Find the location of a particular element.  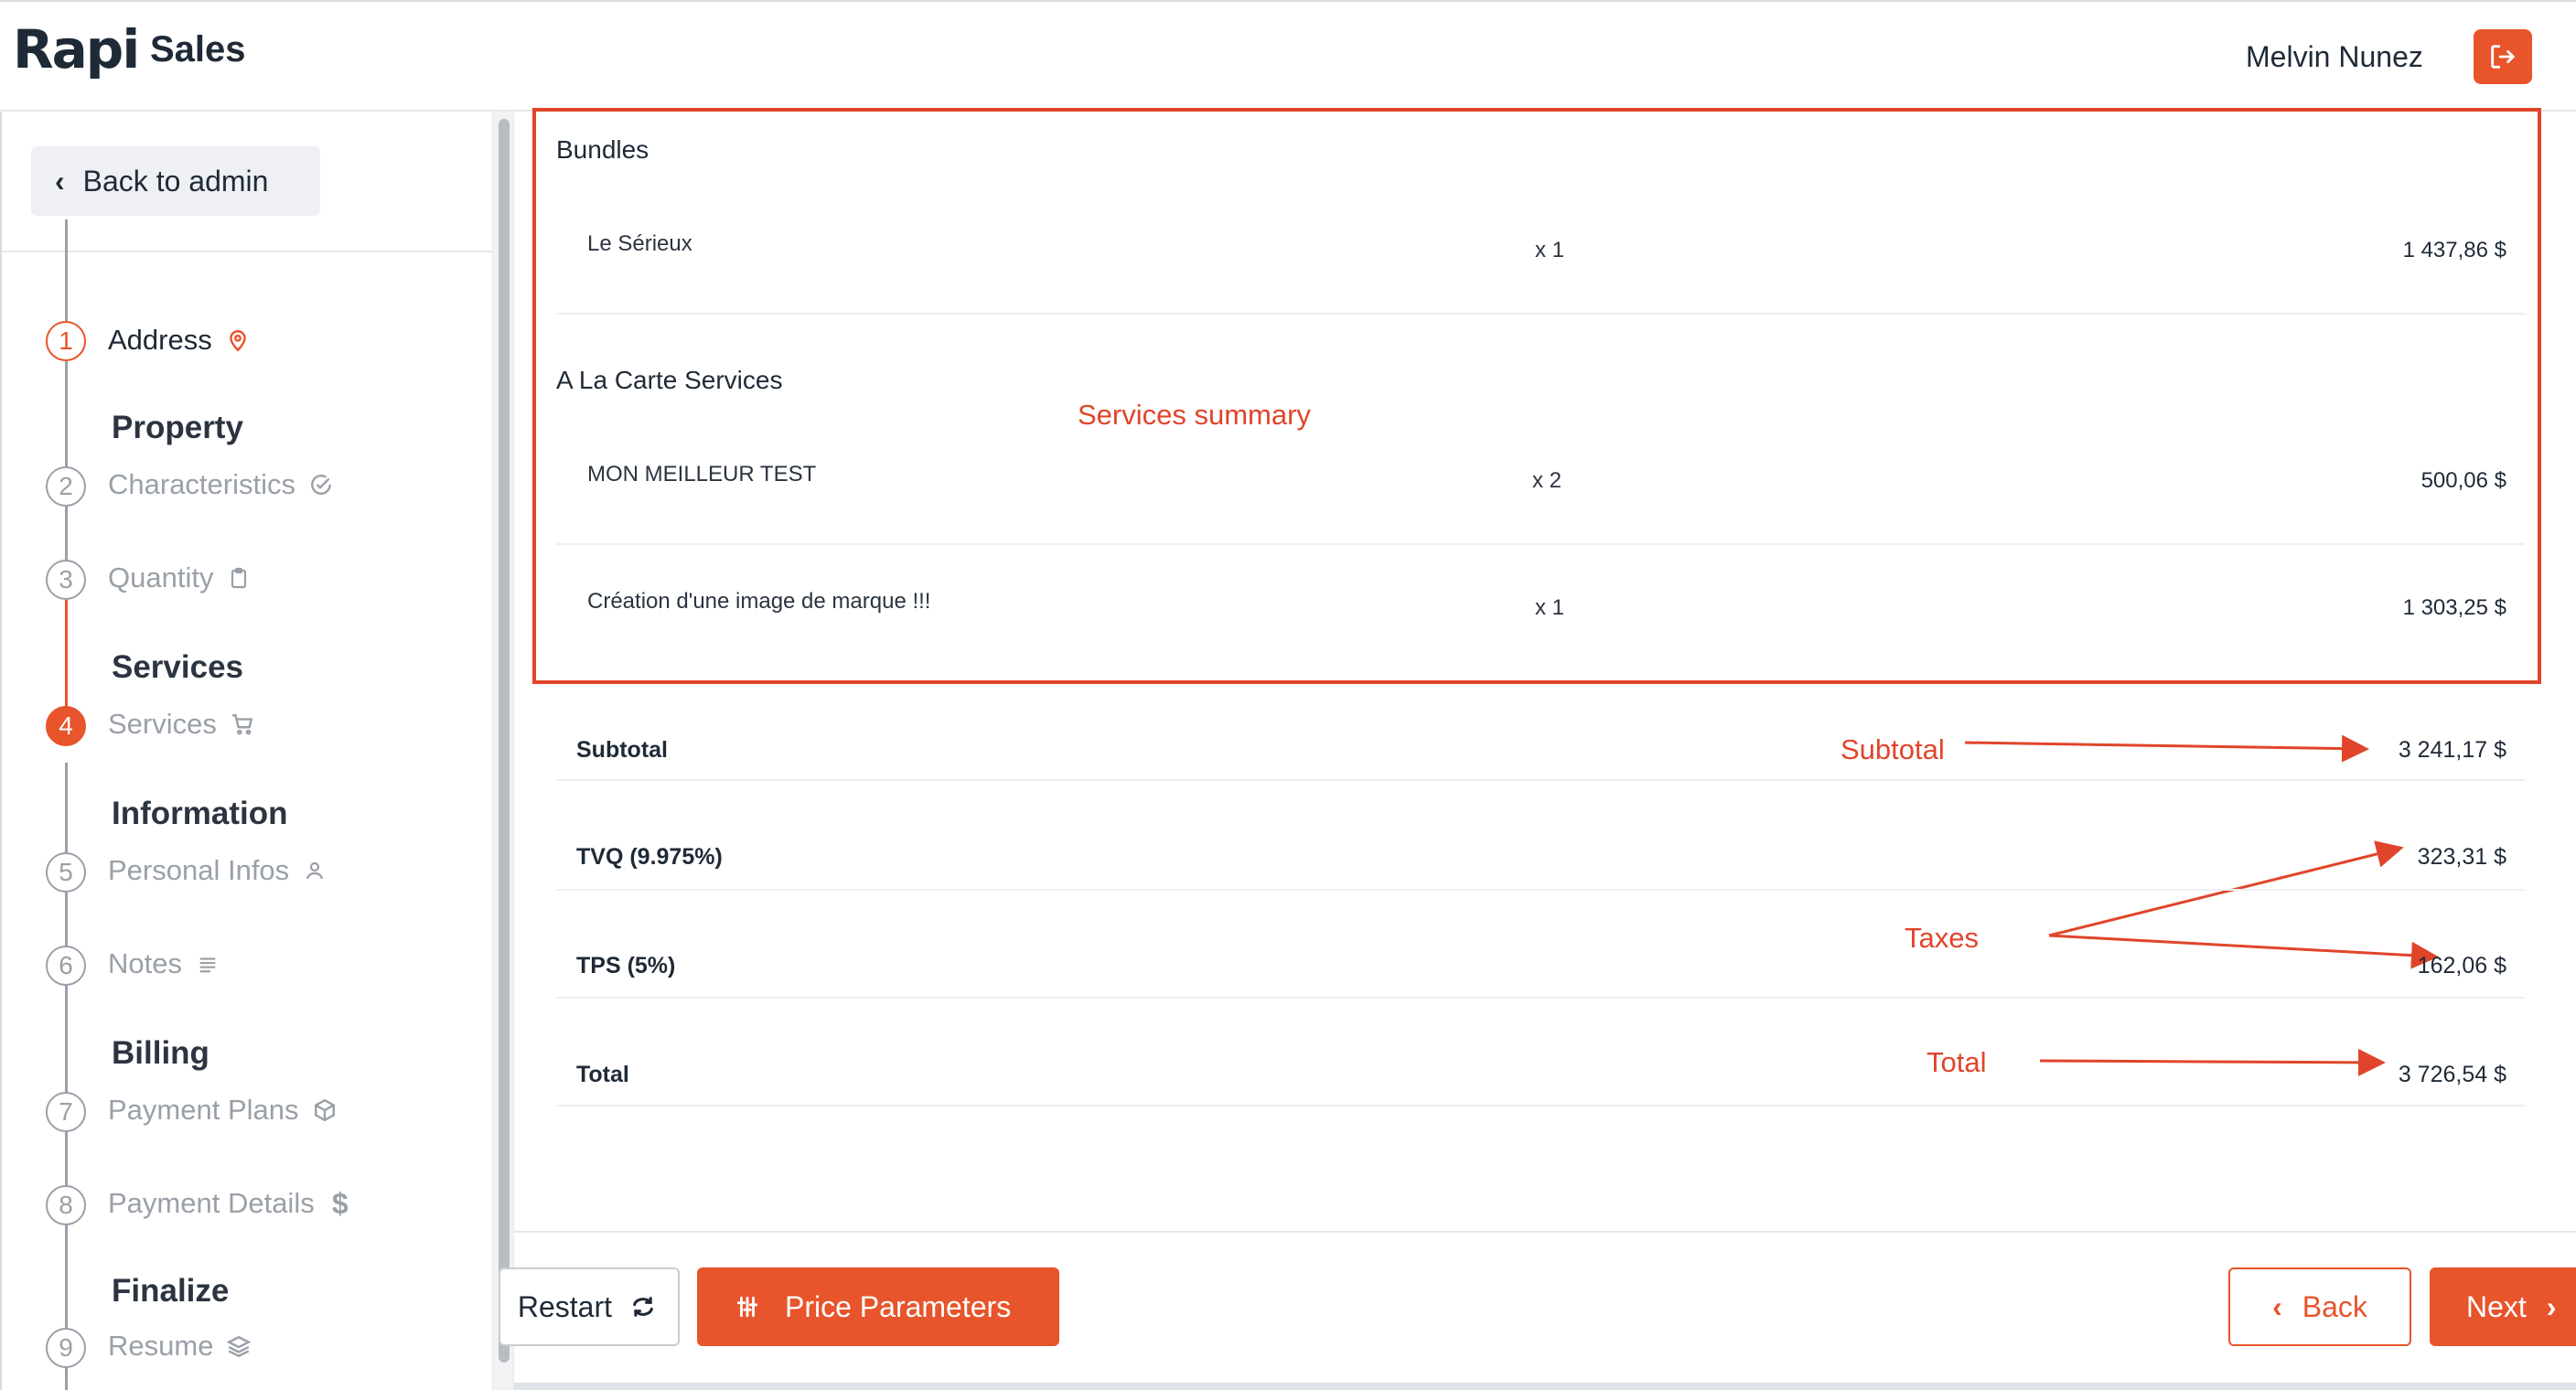

chevron-right-icon: › is located at coordinates (2551, 1306).